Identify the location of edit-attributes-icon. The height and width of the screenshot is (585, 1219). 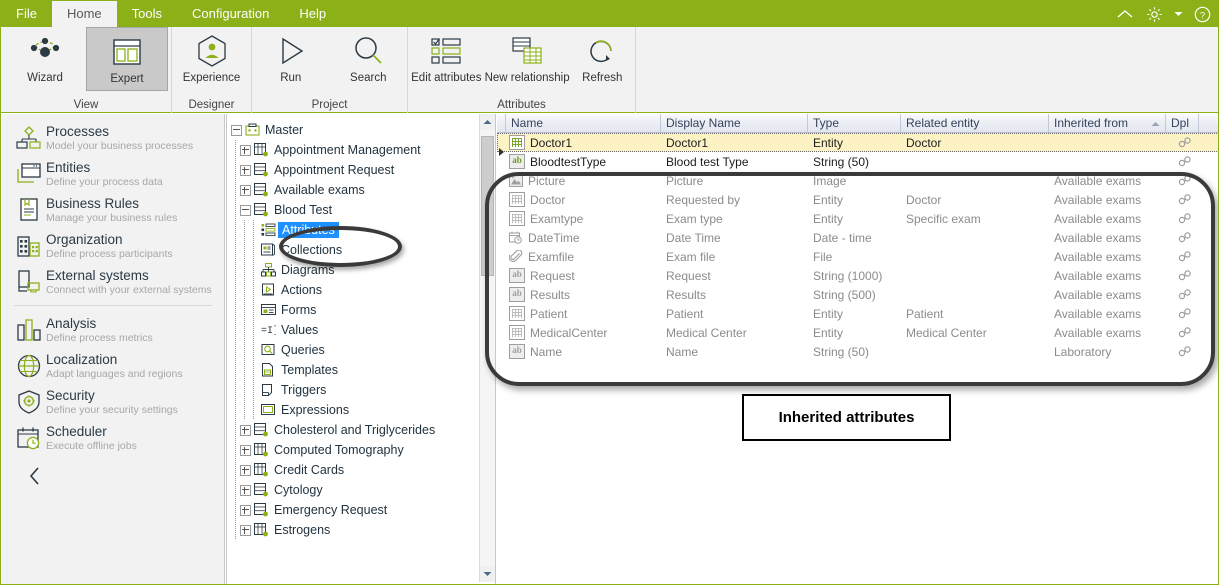
(446, 51).